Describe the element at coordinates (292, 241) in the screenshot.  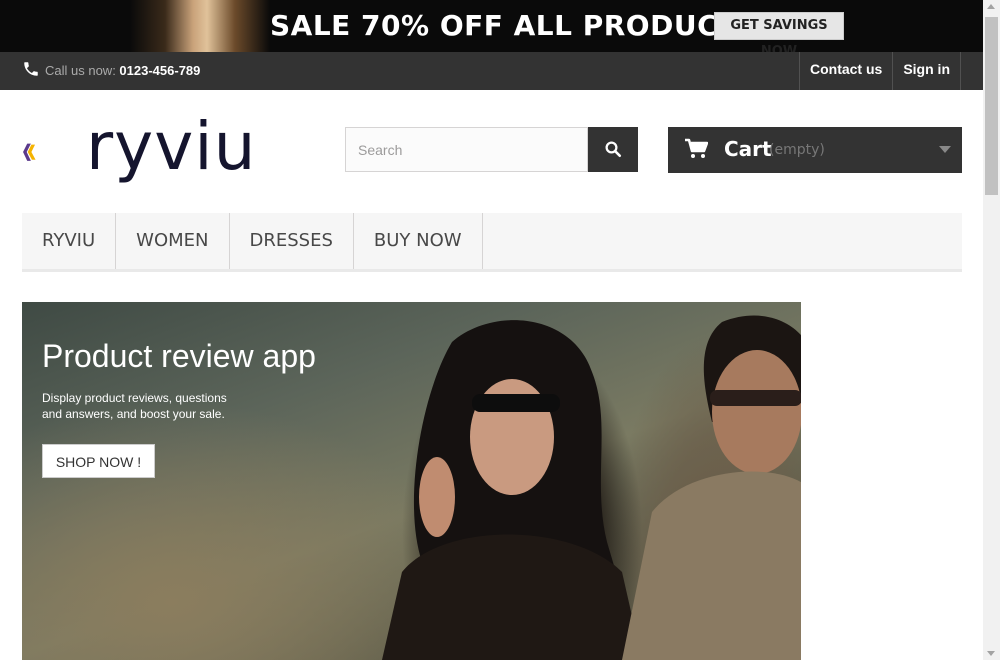
I see `menu-item-dresses: DRESSES` at that location.